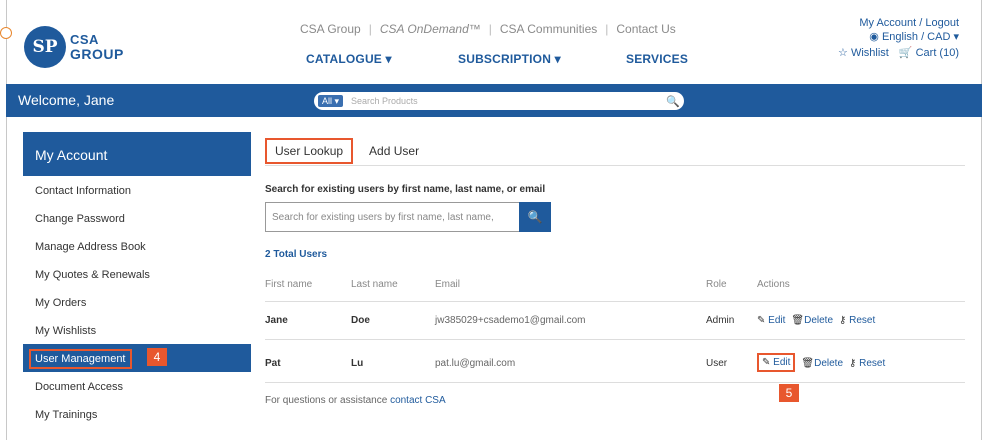 The width and height of the screenshot is (983, 440). Describe the element at coordinates (137, 358) in the screenshot. I see `sidebar-item-user-management: User Management 4` at that location.